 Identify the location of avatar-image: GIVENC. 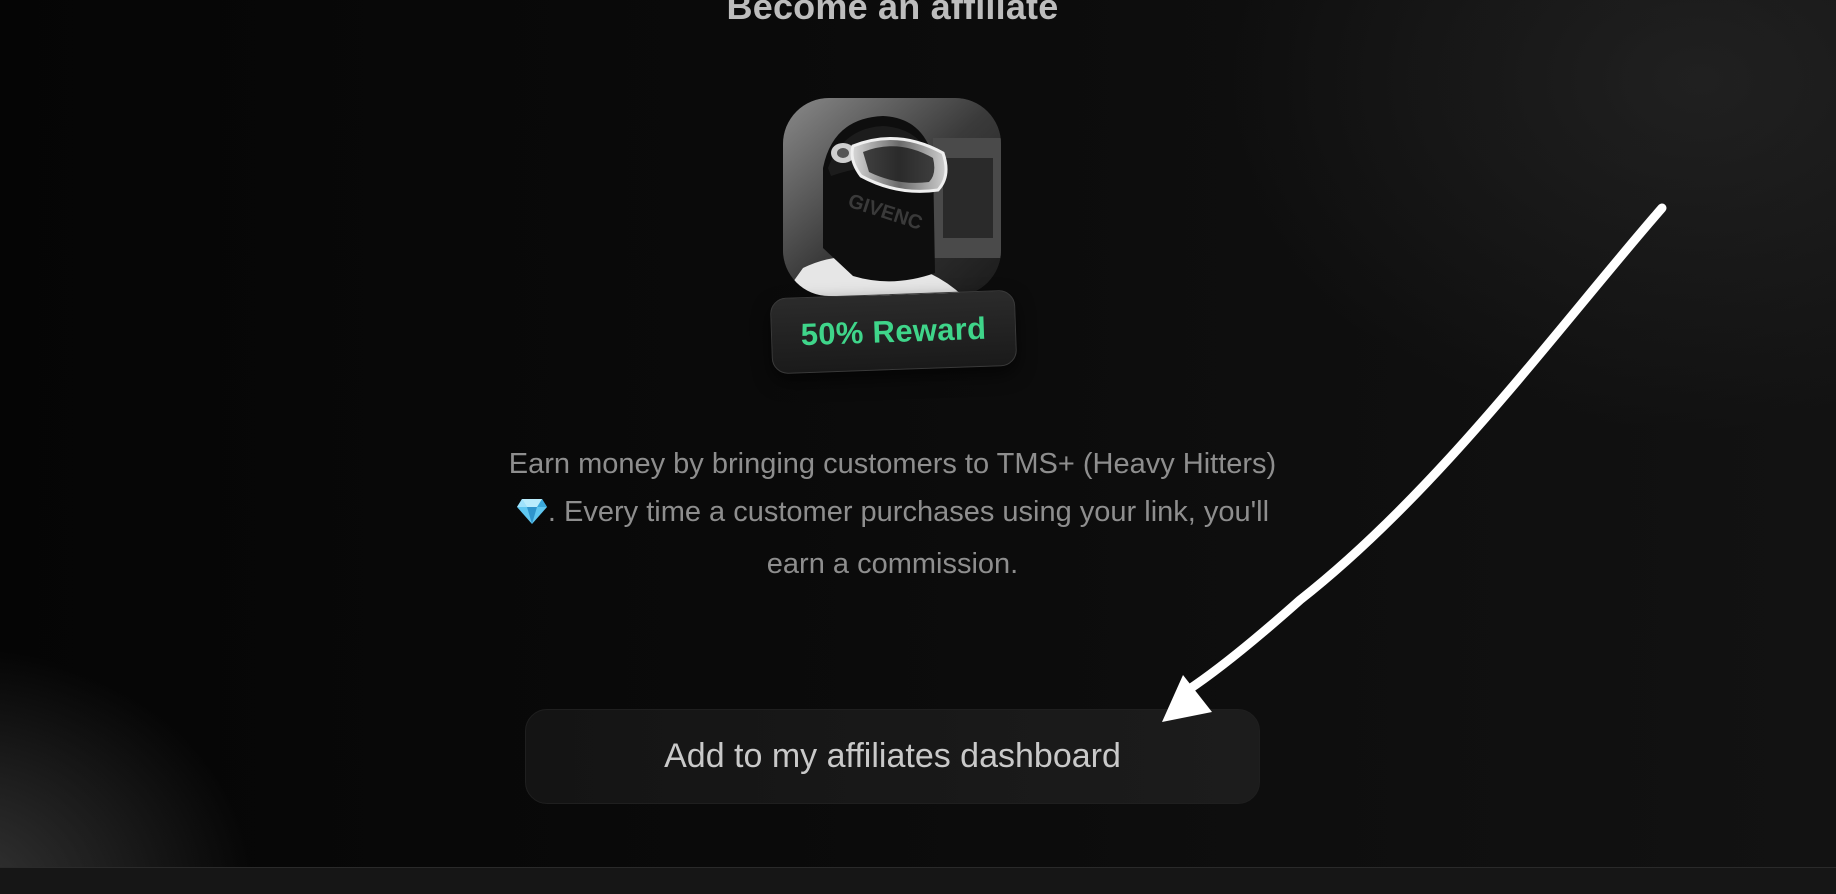
(892, 197).